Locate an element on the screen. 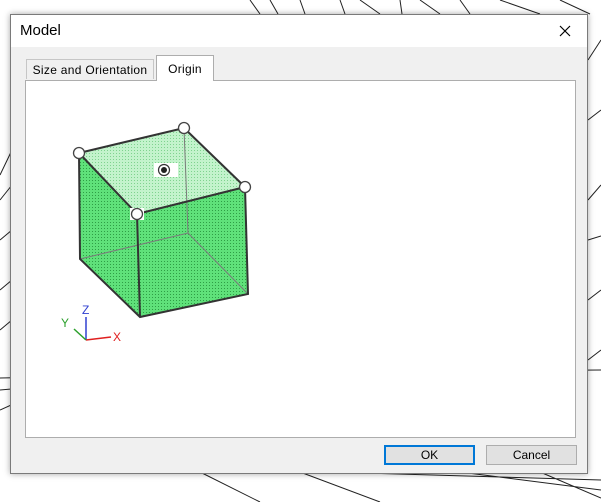 This screenshot has width=601, height=502. close-button is located at coordinates (565, 31).